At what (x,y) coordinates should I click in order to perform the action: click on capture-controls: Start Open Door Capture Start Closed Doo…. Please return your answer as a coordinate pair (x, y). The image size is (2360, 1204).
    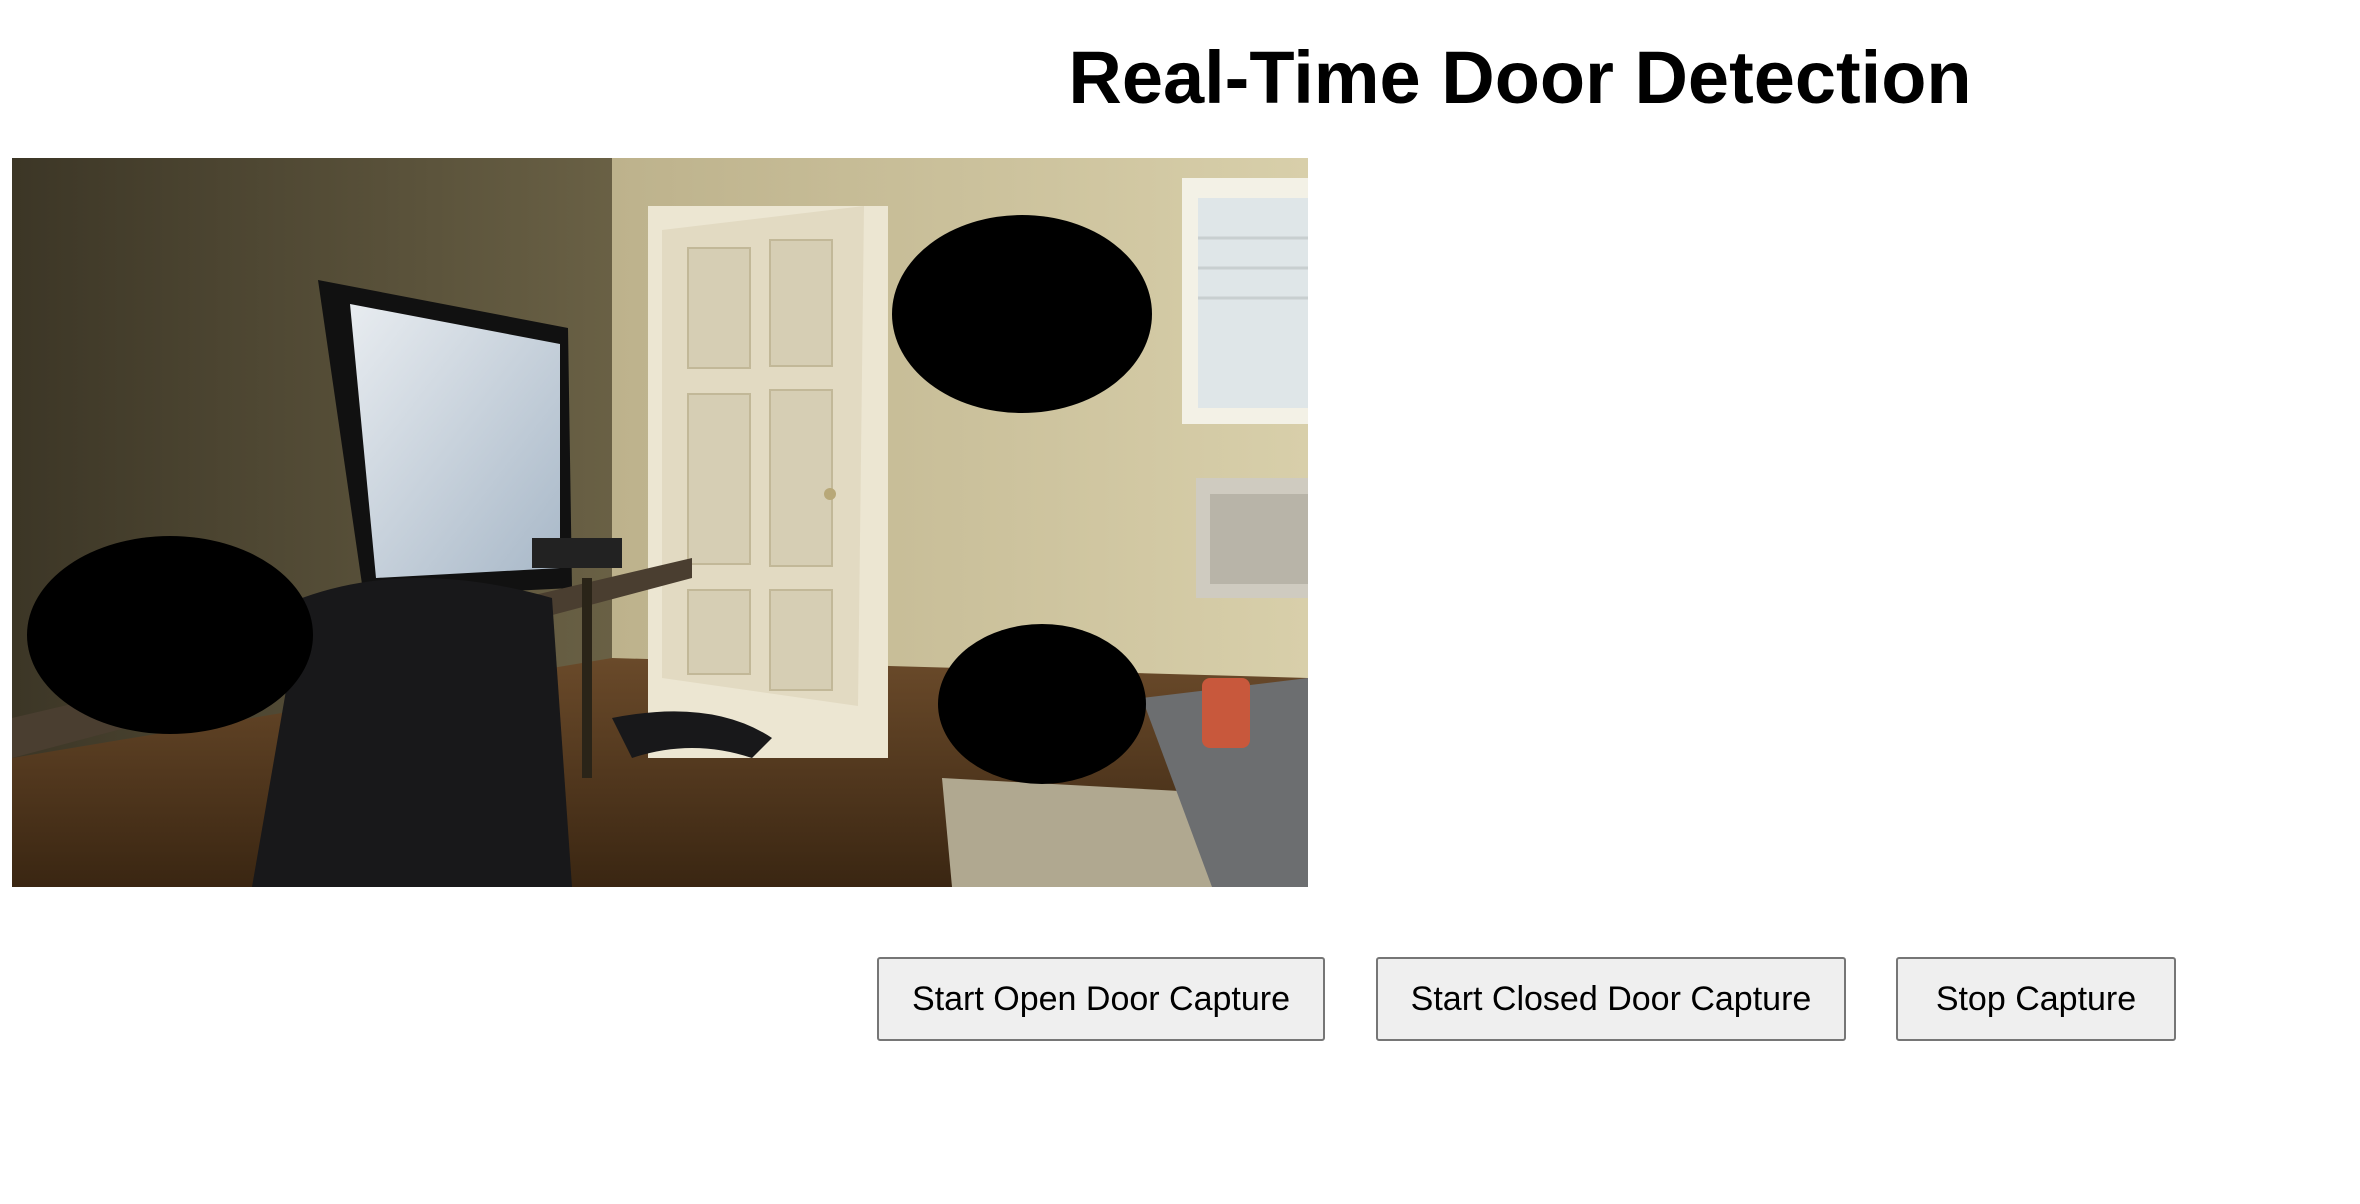
    Looking at the image, I should click on (1180, 999).